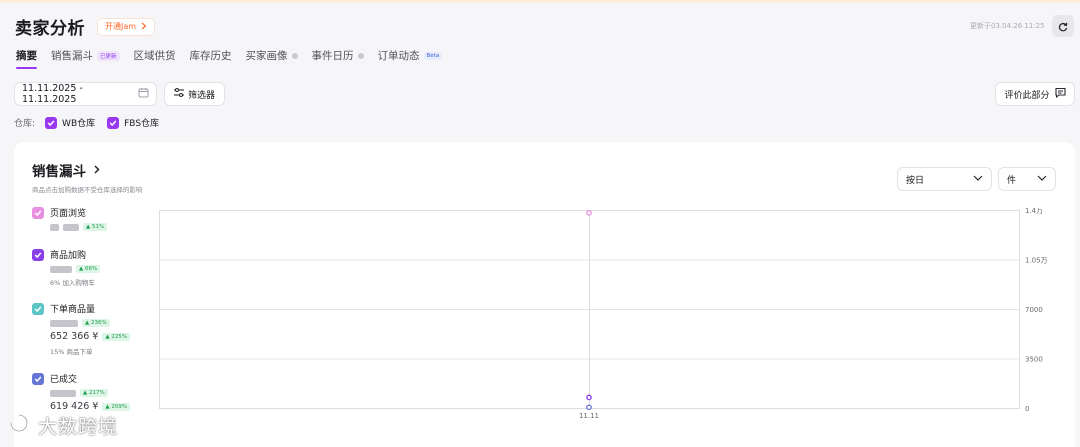 This screenshot has width=1080, height=447. Describe the element at coordinates (92, 218) in the screenshot. I see `metric-page-views: 页面浏览 ▲ 51%` at that location.